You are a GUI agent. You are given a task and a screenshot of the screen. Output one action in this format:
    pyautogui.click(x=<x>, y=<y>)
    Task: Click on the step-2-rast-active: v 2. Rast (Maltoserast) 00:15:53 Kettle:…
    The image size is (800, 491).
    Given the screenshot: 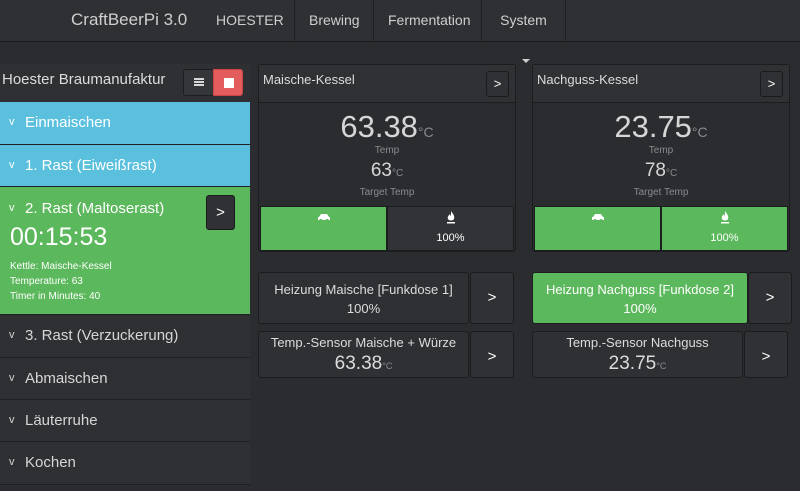 What is the action you would take?
    pyautogui.click(x=125, y=251)
    